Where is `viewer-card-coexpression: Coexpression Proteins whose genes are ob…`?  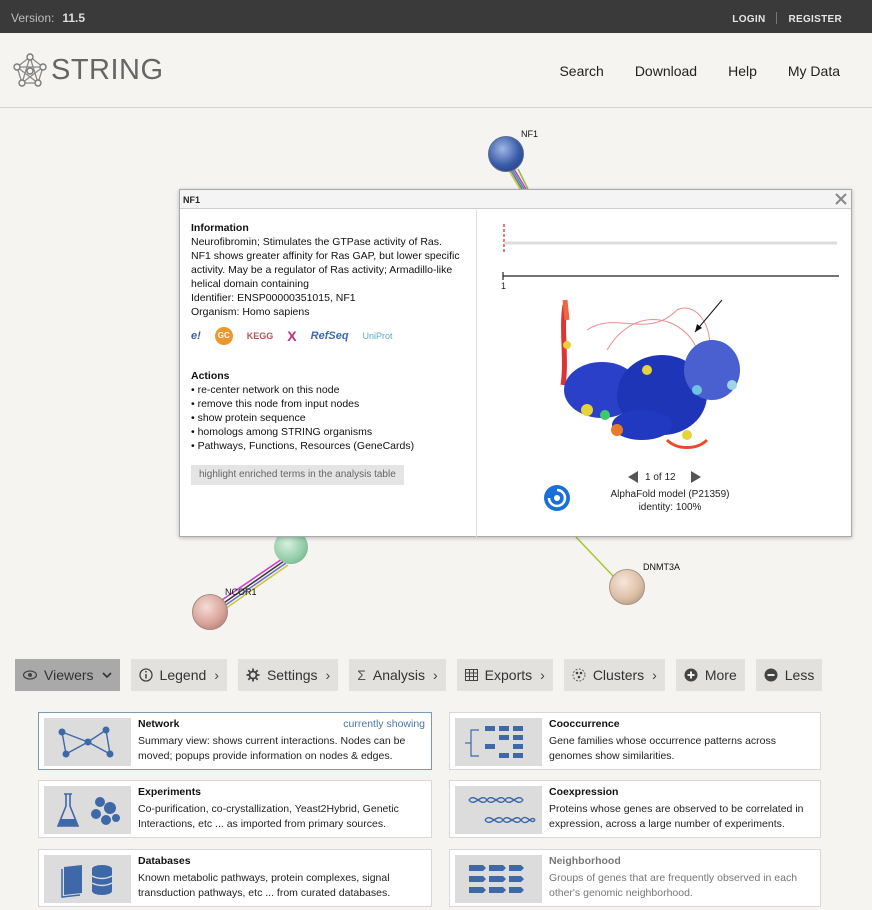
viewer-card-coexpression: Coexpression Proteins whose genes are ob… is located at coordinates (635, 809).